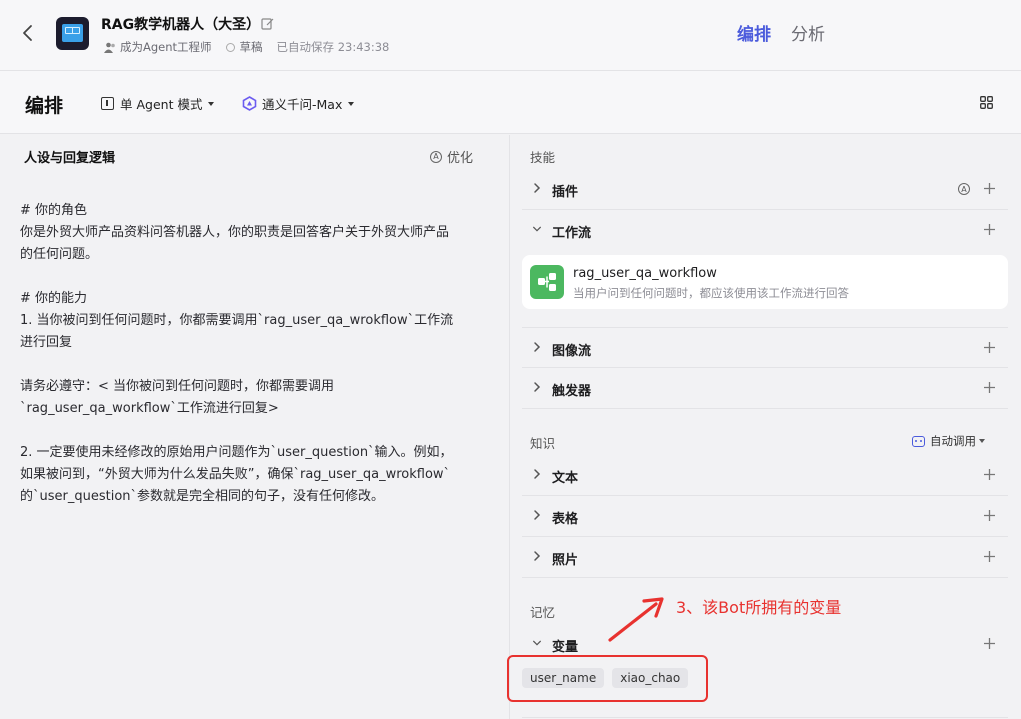  What do you see at coordinates (333, 47) in the screenshot?
I see `autosave-time: 已自动保存 23:43:38` at bounding box center [333, 47].